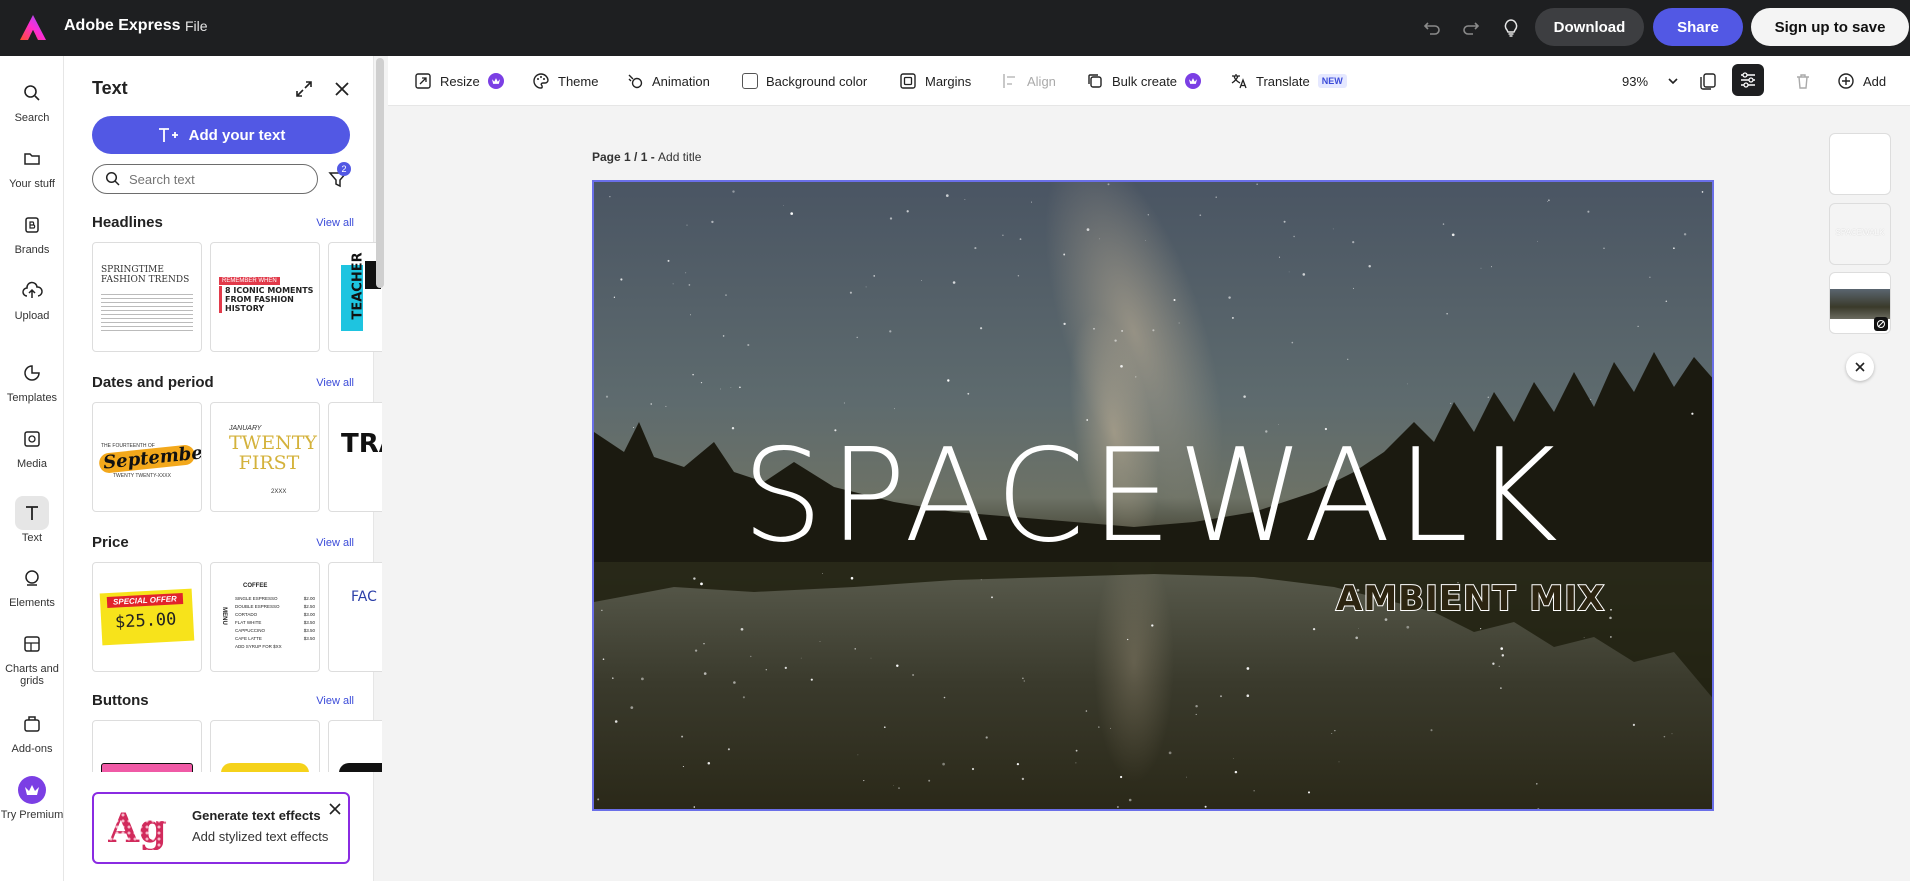 Image resolution: width=1910 pixels, height=881 pixels. I want to click on rail-search: Search, so click(32, 100).